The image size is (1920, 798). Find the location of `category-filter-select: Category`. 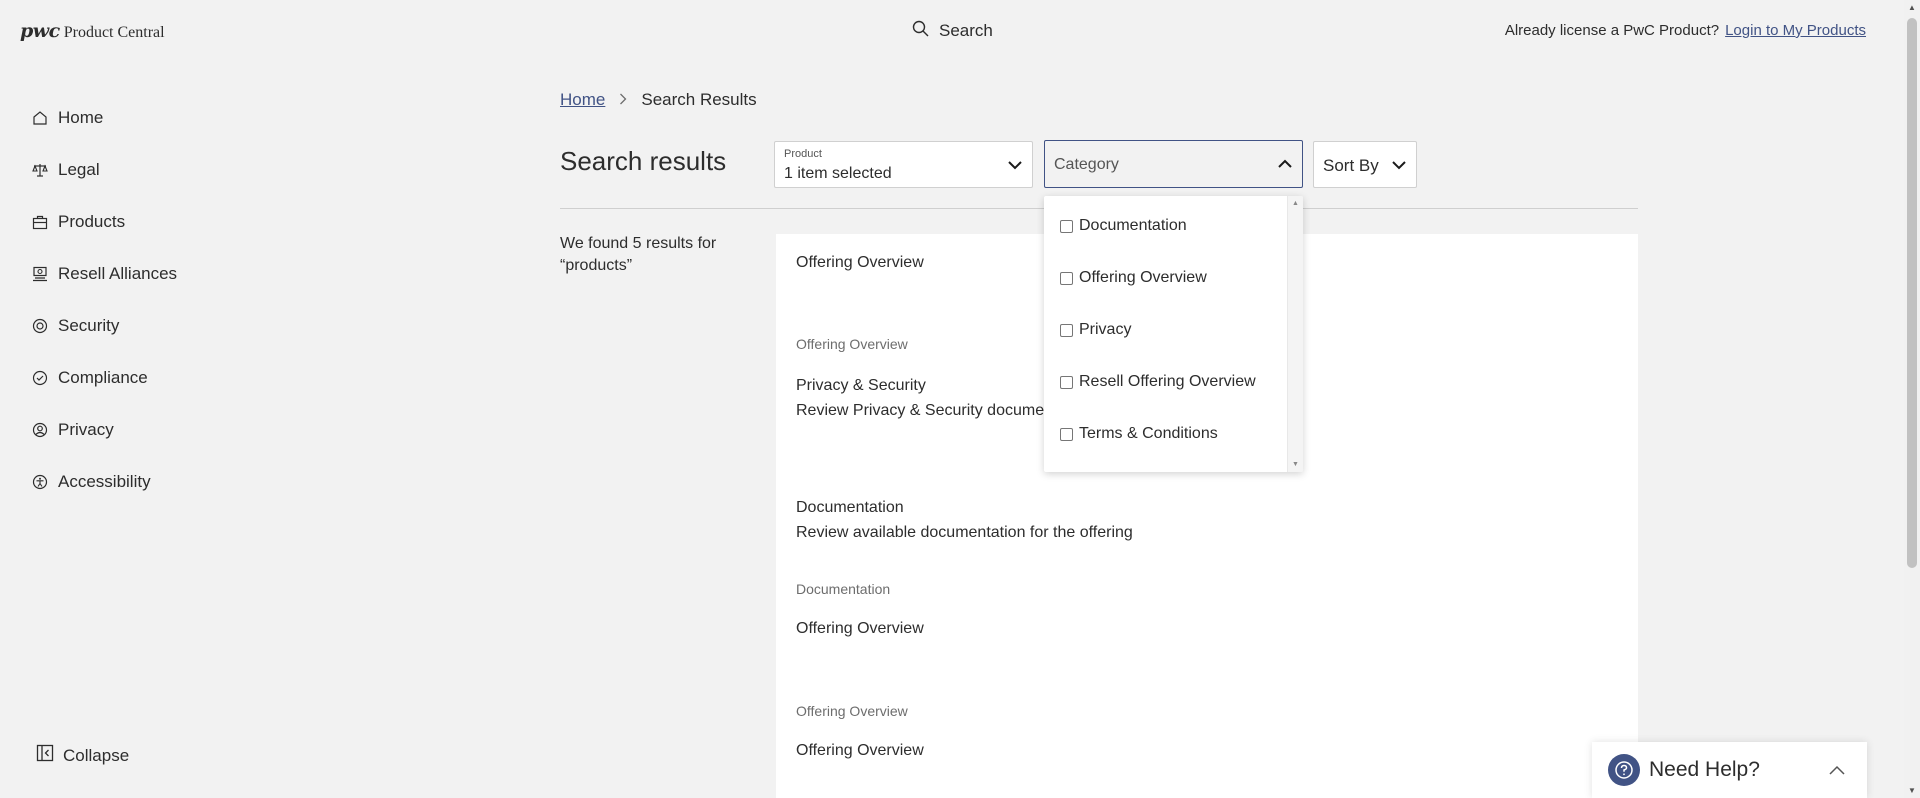

category-filter-select: Category is located at coordinates (1173, 164).